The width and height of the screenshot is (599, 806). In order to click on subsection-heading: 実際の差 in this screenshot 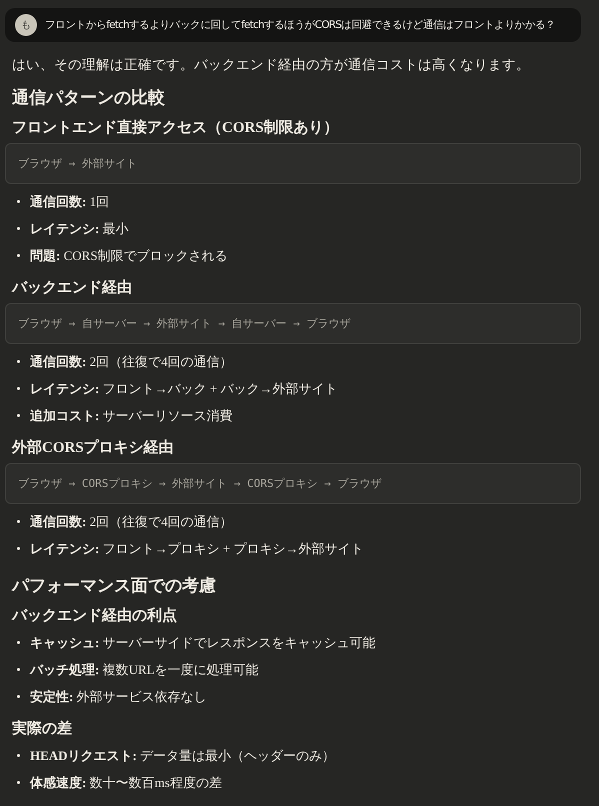, I will do `click(42, 728)`.